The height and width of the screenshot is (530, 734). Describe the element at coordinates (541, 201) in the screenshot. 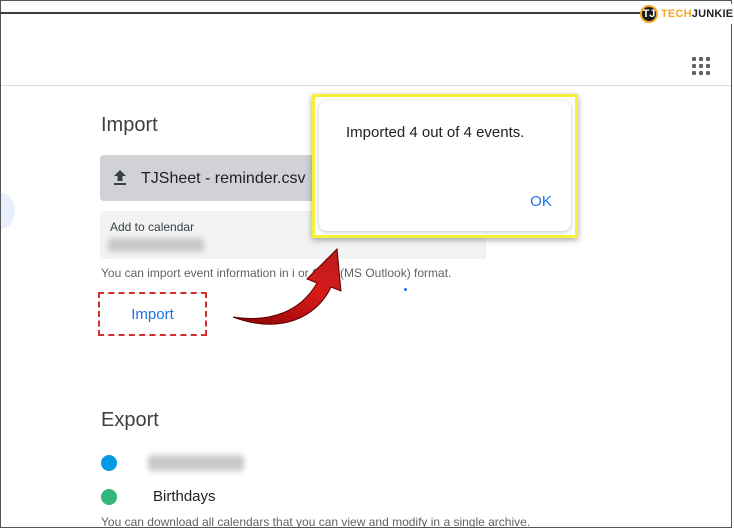

I see `dialog-ok-button: OK` at that location.